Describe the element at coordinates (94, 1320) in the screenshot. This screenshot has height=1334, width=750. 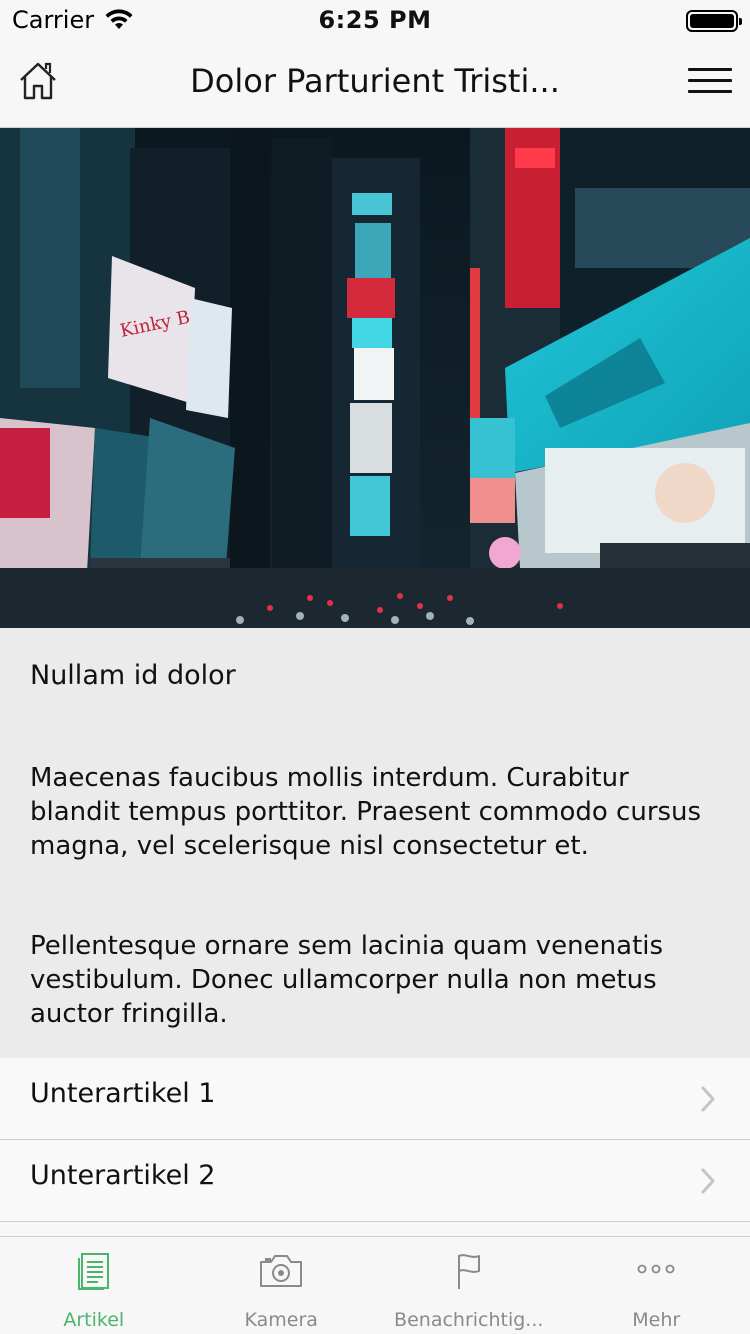
I see `tab-label: Artikel` at that location.